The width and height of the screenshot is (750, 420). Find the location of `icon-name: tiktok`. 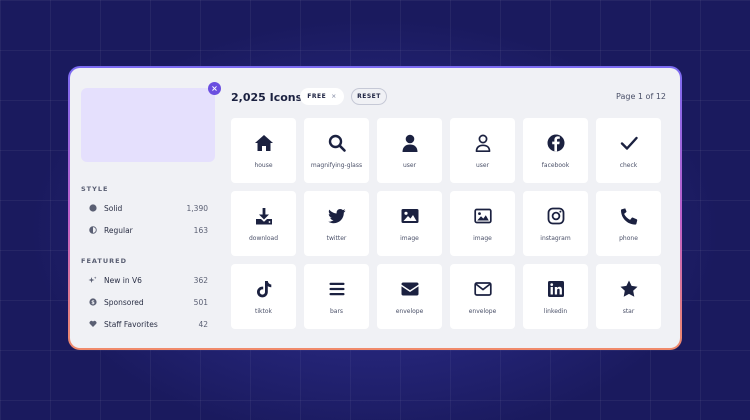

icon-name: tiktok is located at coordinates (263, 311).